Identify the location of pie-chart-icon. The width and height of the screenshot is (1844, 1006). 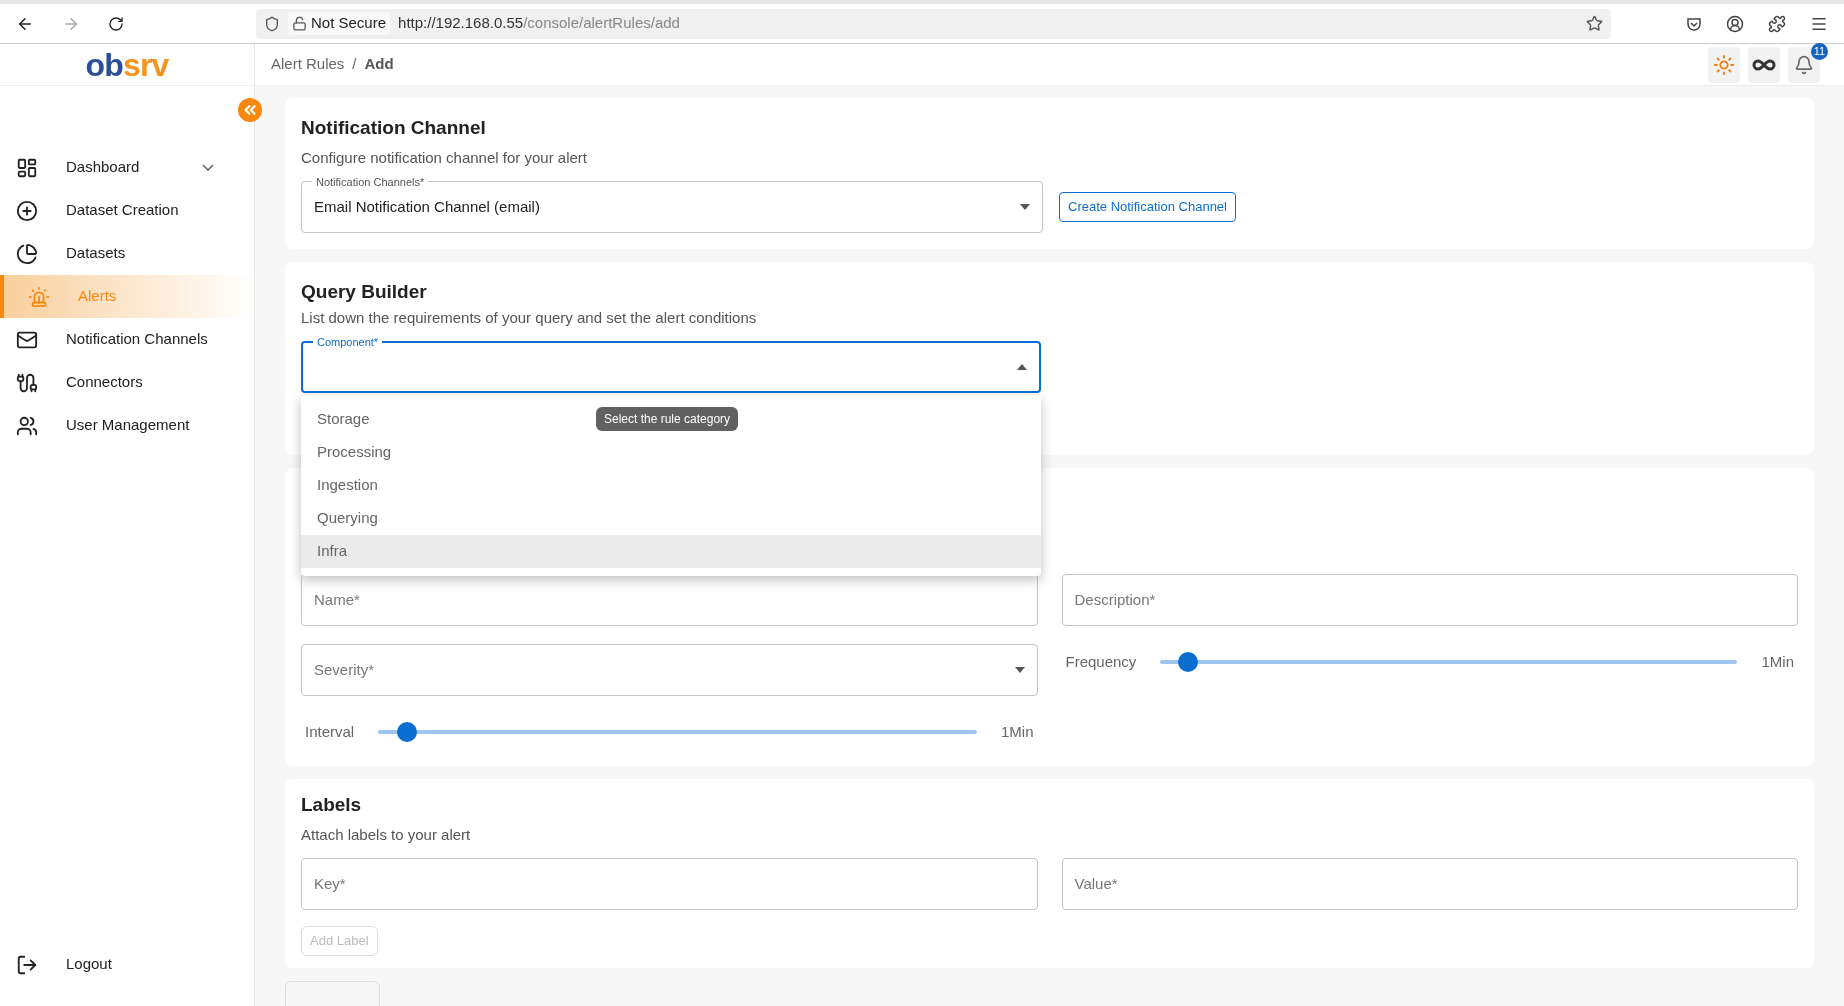
(27, 253).